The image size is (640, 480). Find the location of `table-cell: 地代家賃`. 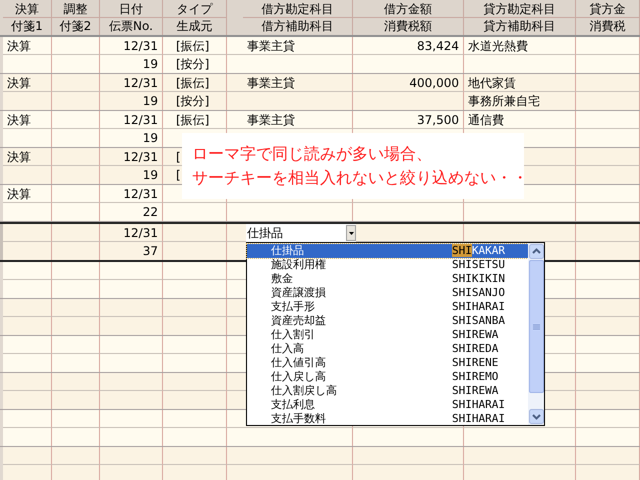

table-cell: 地代家賃 is located at coordinates (520, 83).